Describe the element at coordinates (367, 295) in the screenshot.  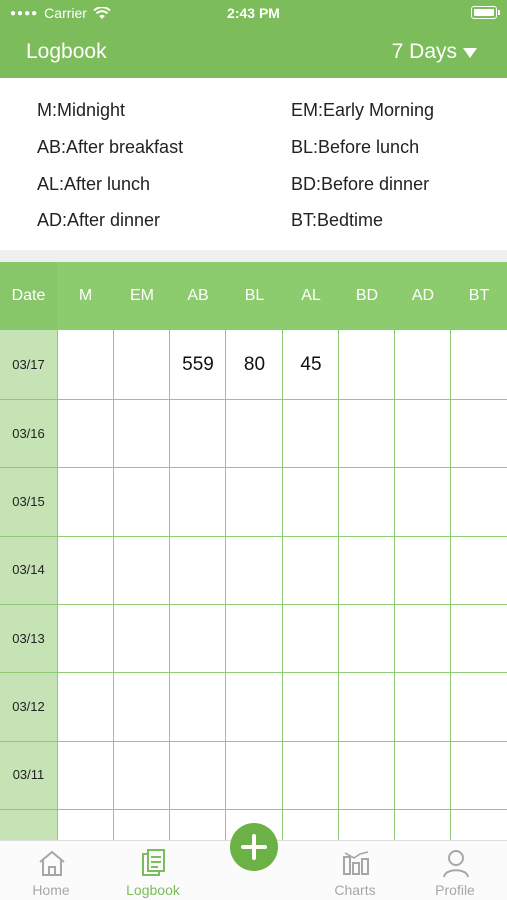
I see `header-bd: BD` at that location.